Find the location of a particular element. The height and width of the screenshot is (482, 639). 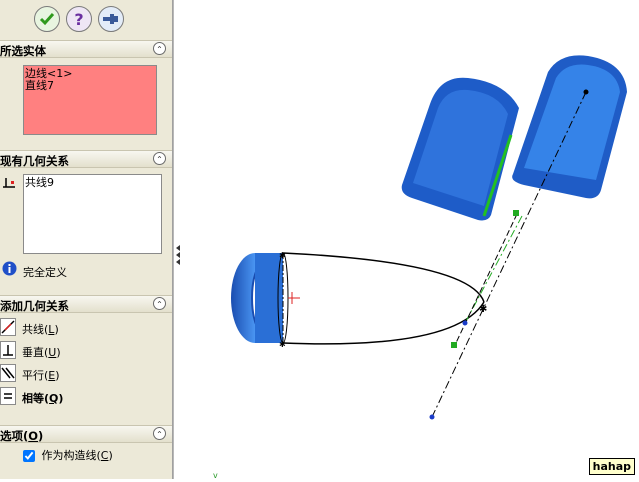

selected-entities-group: 所选实体 ⌃ 边线<1> 直线7 is located at coordinates (86, 92).